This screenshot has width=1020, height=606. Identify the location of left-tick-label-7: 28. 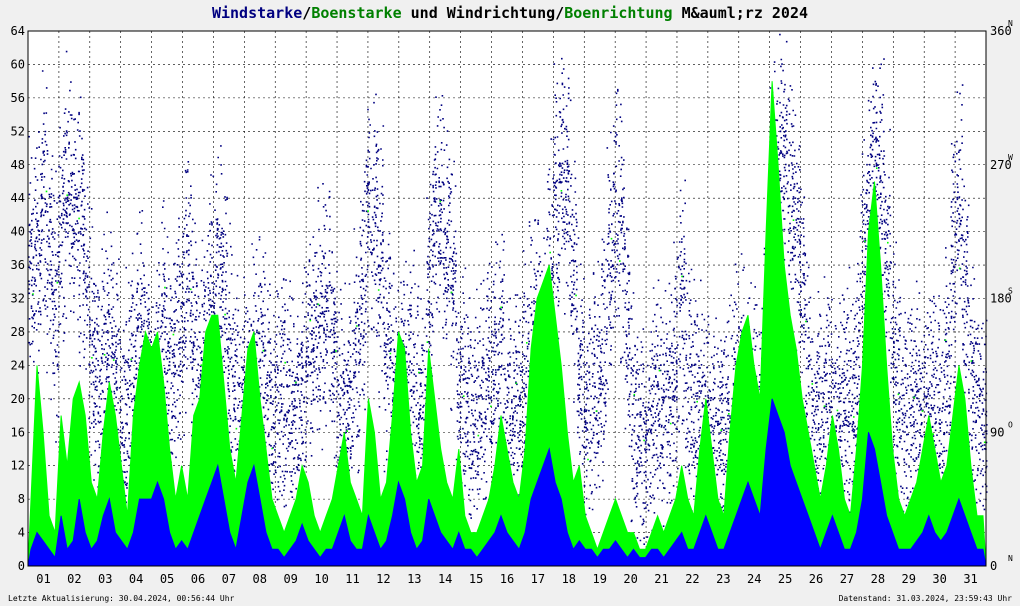
(18, 332).